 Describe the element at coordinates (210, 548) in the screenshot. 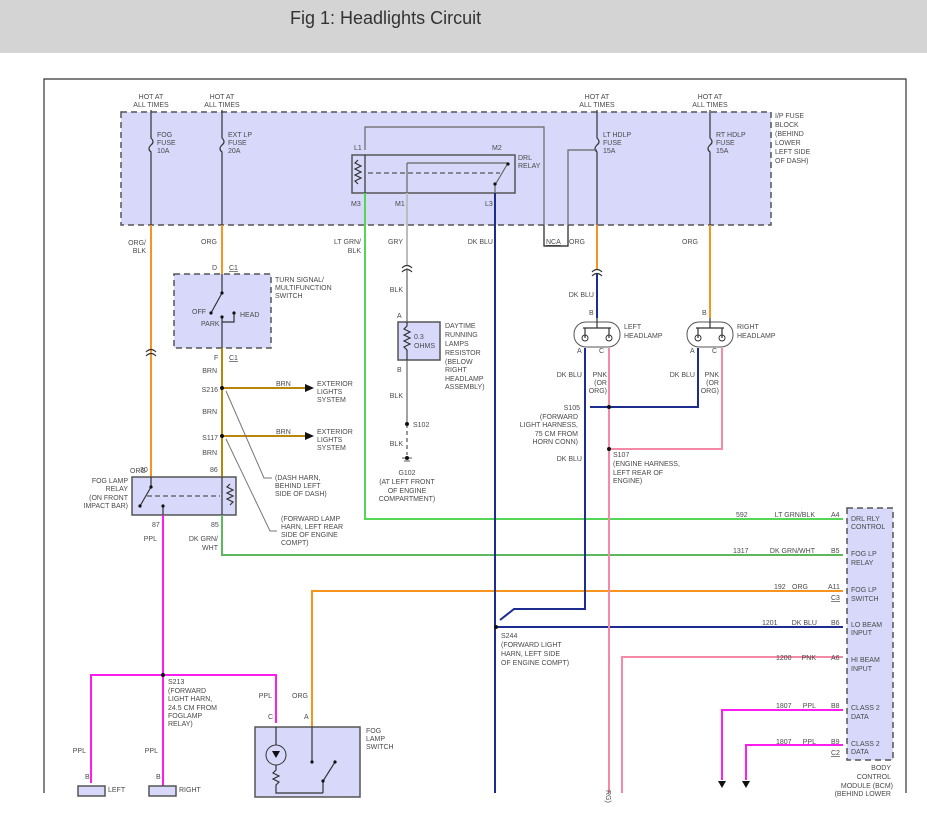

I see `svg-text: WHT` at that location.